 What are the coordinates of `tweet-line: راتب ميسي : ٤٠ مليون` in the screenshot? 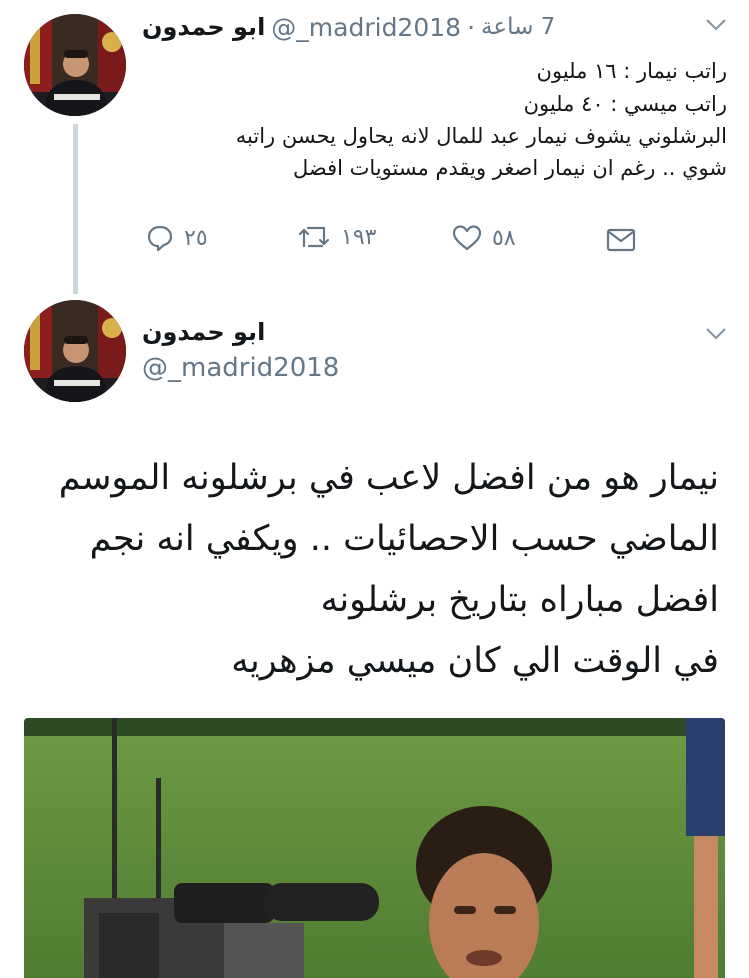 It's located at (625, 104).